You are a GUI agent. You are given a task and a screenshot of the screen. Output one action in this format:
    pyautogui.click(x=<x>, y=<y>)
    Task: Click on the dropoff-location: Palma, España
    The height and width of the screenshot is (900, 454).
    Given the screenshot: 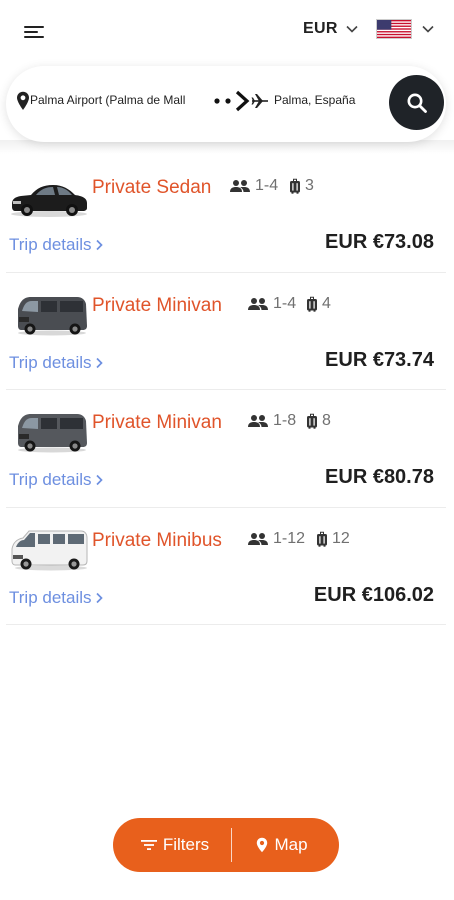 What is the action you would take?
    pyautogui.click(x=314, y=100)
    